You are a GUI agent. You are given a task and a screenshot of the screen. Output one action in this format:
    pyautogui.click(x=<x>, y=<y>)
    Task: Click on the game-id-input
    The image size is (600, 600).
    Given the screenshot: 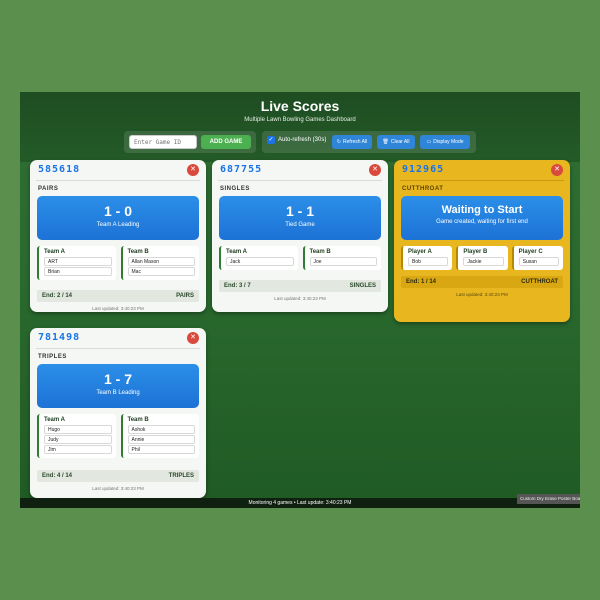 What is the action you would take?
    pyautogui.click(x=163, y=142)
    